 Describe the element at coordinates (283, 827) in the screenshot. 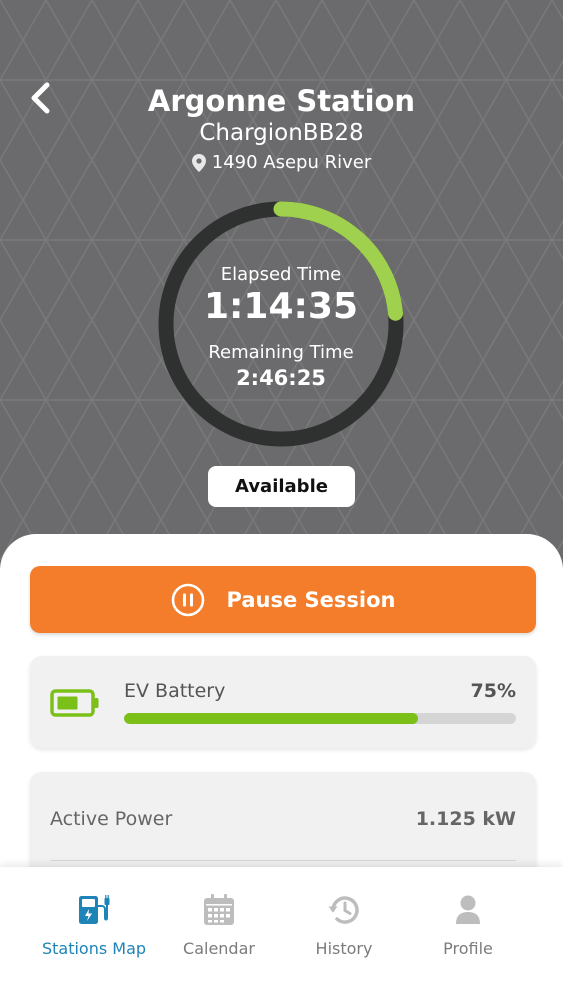

I see `active-power-card: Active Power 1.125 kW` at that location.